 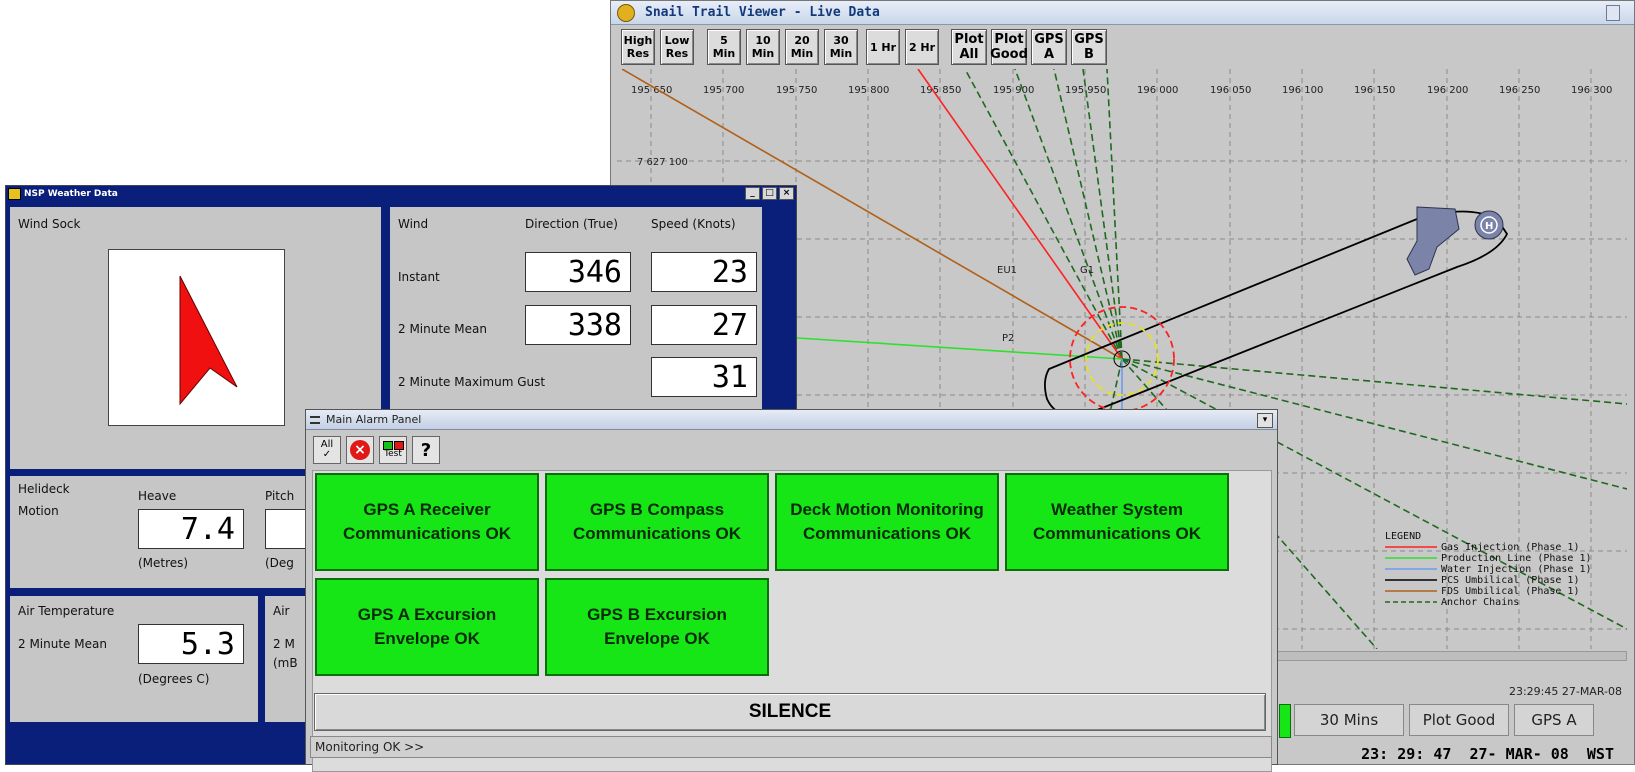 What do you see at coordinates (723, 90) in the screenshot?
I see `x-tick-label: 195 700` at bounding box center [723, 90].